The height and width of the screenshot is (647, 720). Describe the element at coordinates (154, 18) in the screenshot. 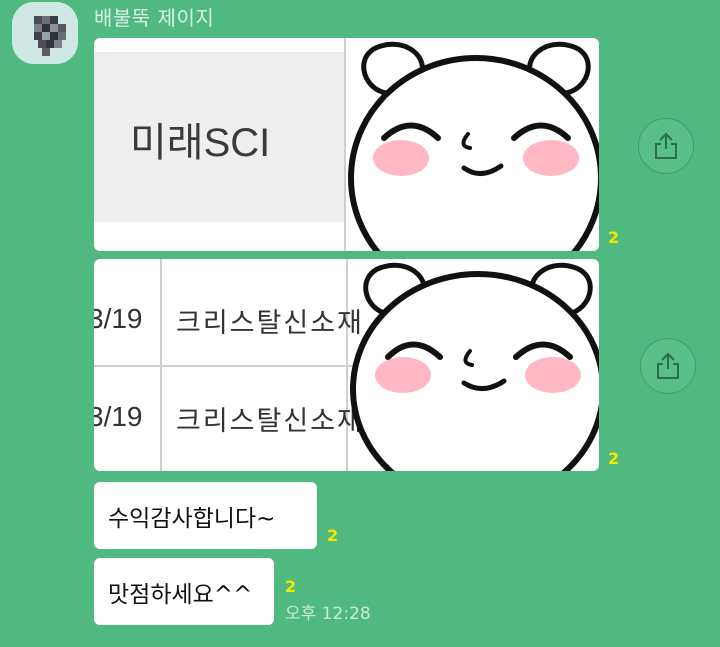

I see `sender-name: 배불뚝 제이지` at that location.